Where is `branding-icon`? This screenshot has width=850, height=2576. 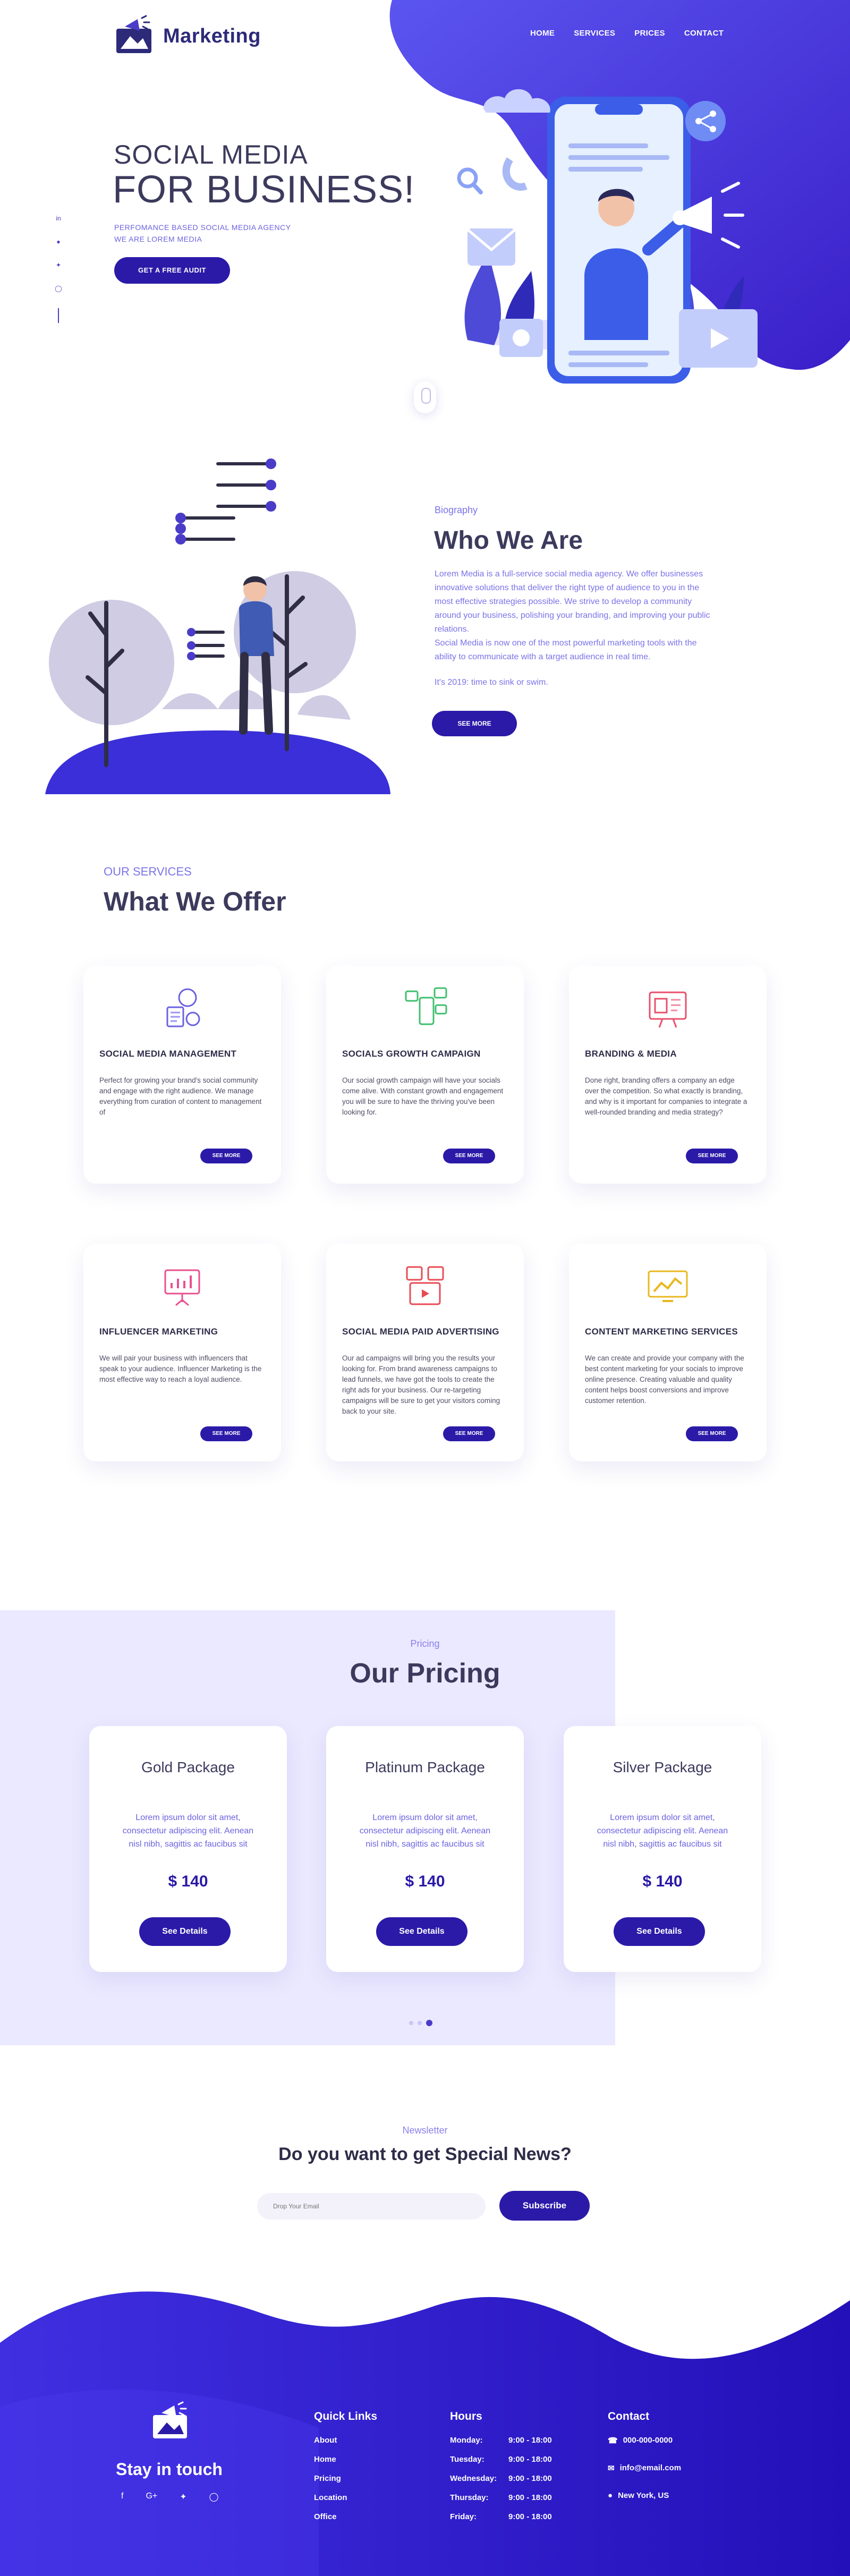
branding-icon is located at coordinates (668, 1009).